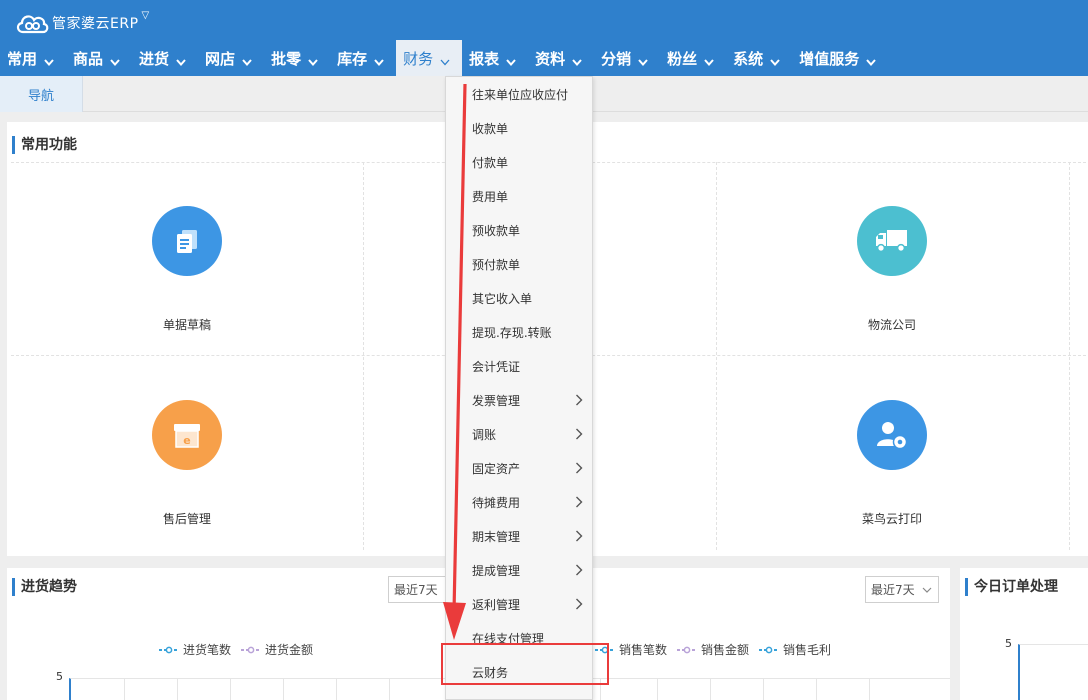 Image resolution: width=1088 pixels, height=700 pixels. Describe the element at coordinates (207, 650) in the screenshot. I see `legend-label: 进货笔数` at that location.